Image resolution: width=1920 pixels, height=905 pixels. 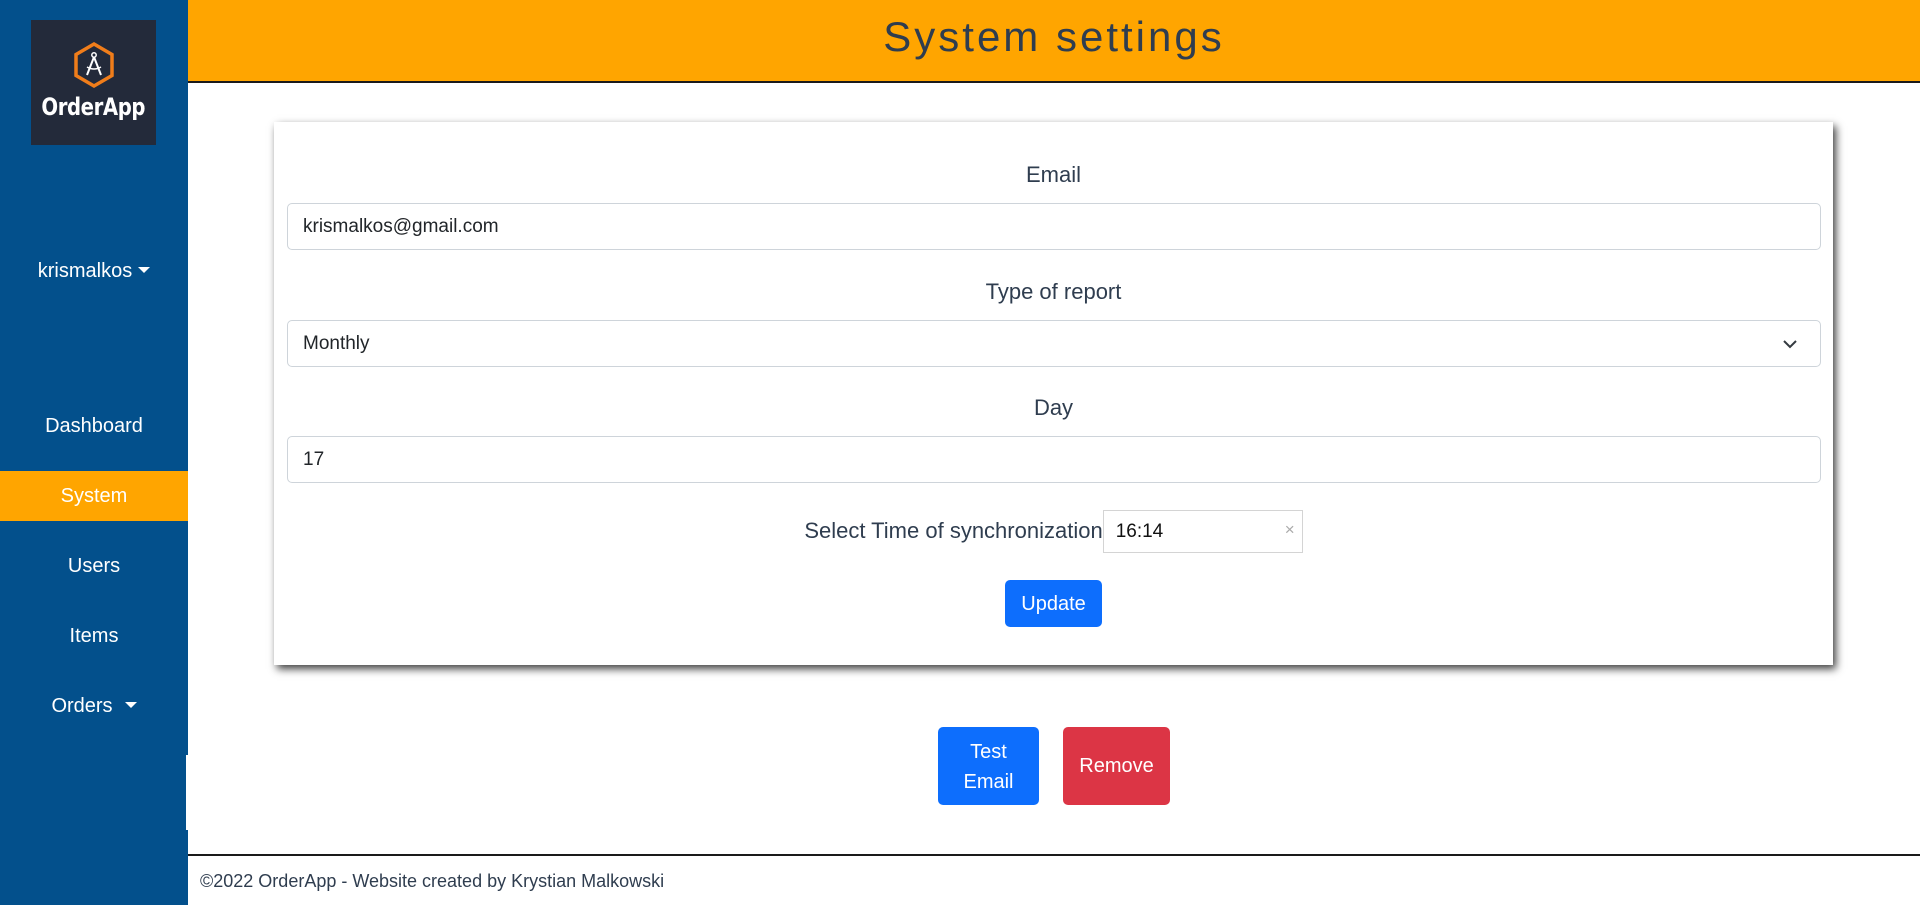 I want to click on sidebar-item-label: System, so click(x=94, y=496).